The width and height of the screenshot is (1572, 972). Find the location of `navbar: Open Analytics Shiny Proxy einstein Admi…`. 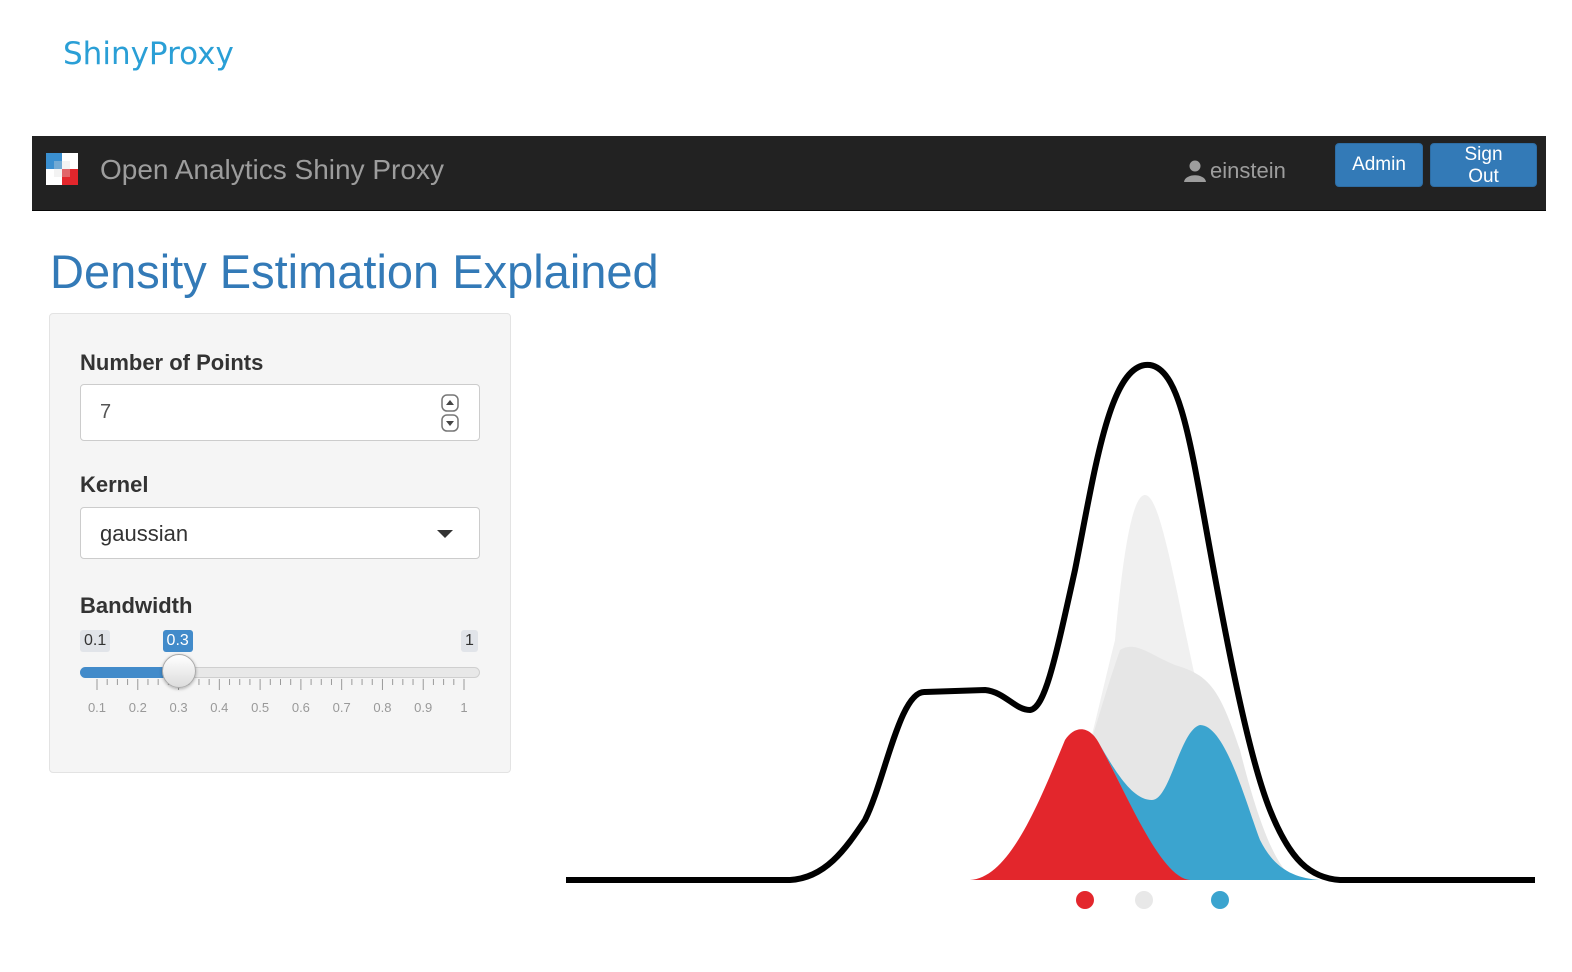

navbar: Open Analytics Shiny Proxy einstein Admi… is located at coordinates (789, 173).